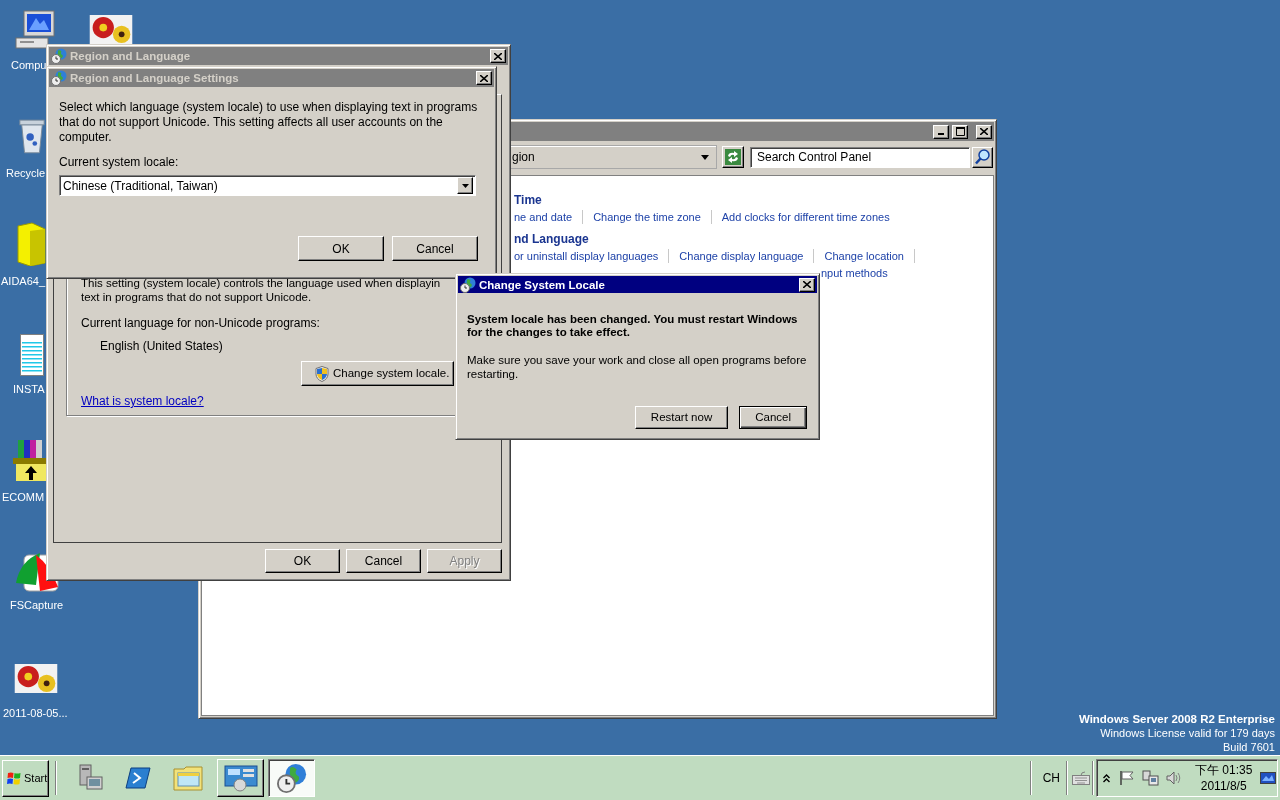  I want to click on desktop-icon-label: AIDA64_, so click(23, 281).